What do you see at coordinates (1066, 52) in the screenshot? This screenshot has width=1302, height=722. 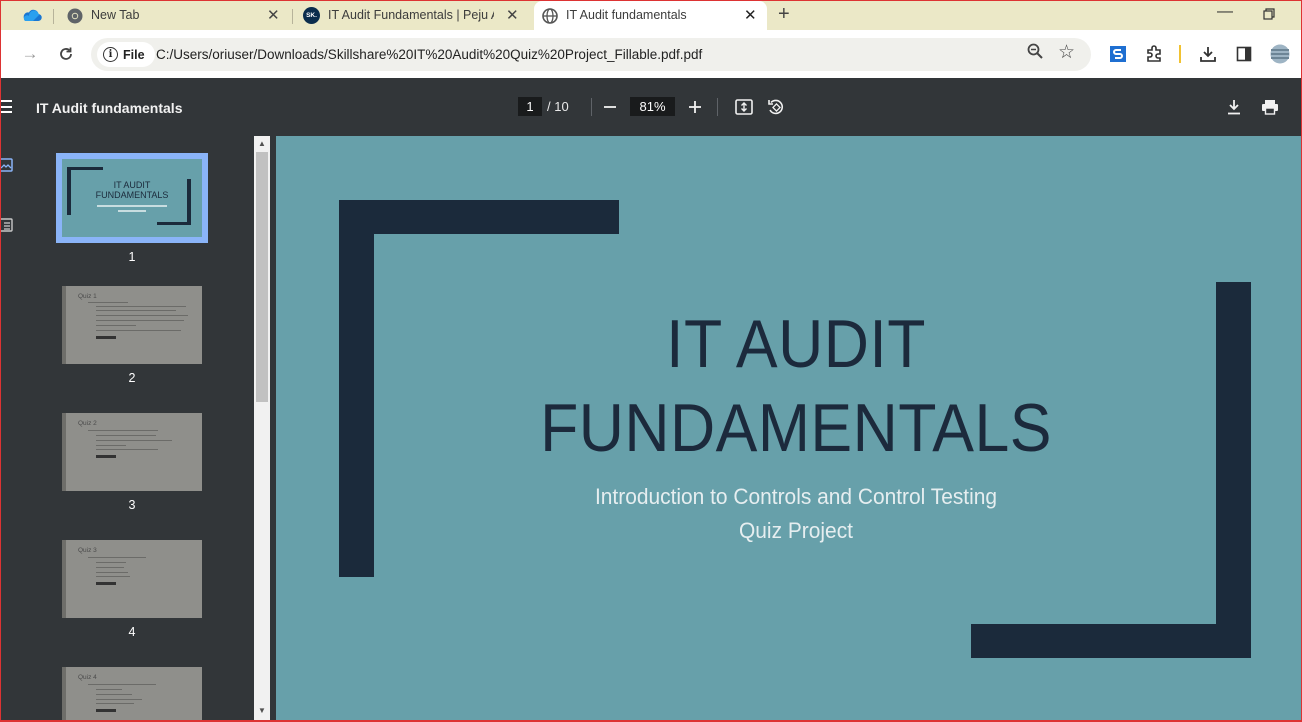 I see `bookmark-star-icon: ☆` at bounding box center [1066, 52].